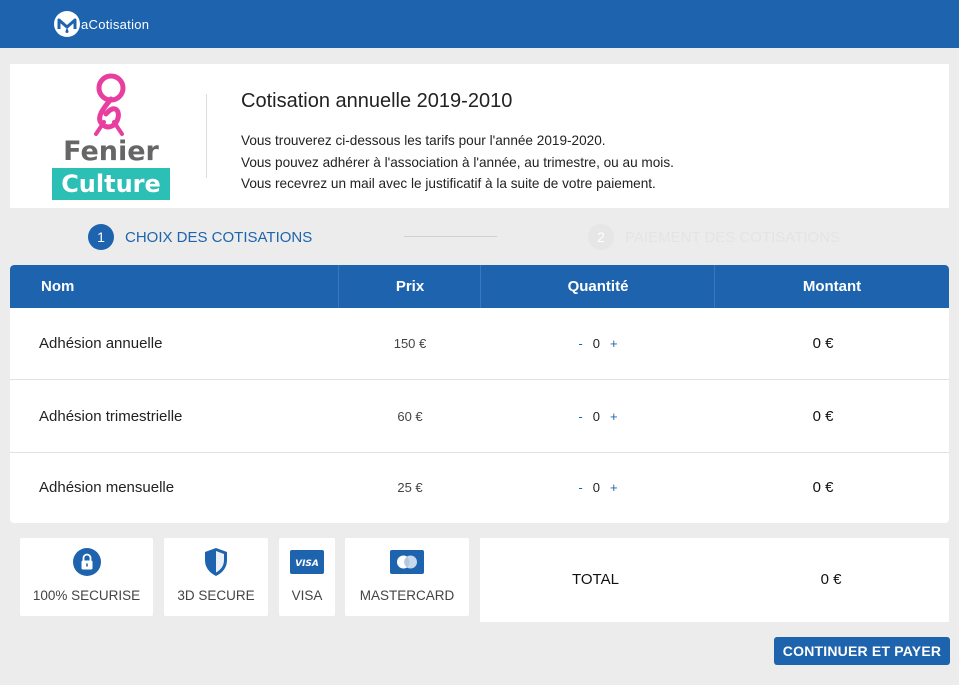  I want to click on step-label: PAIEMENT DES COTISATIONS, so click(733, 237).